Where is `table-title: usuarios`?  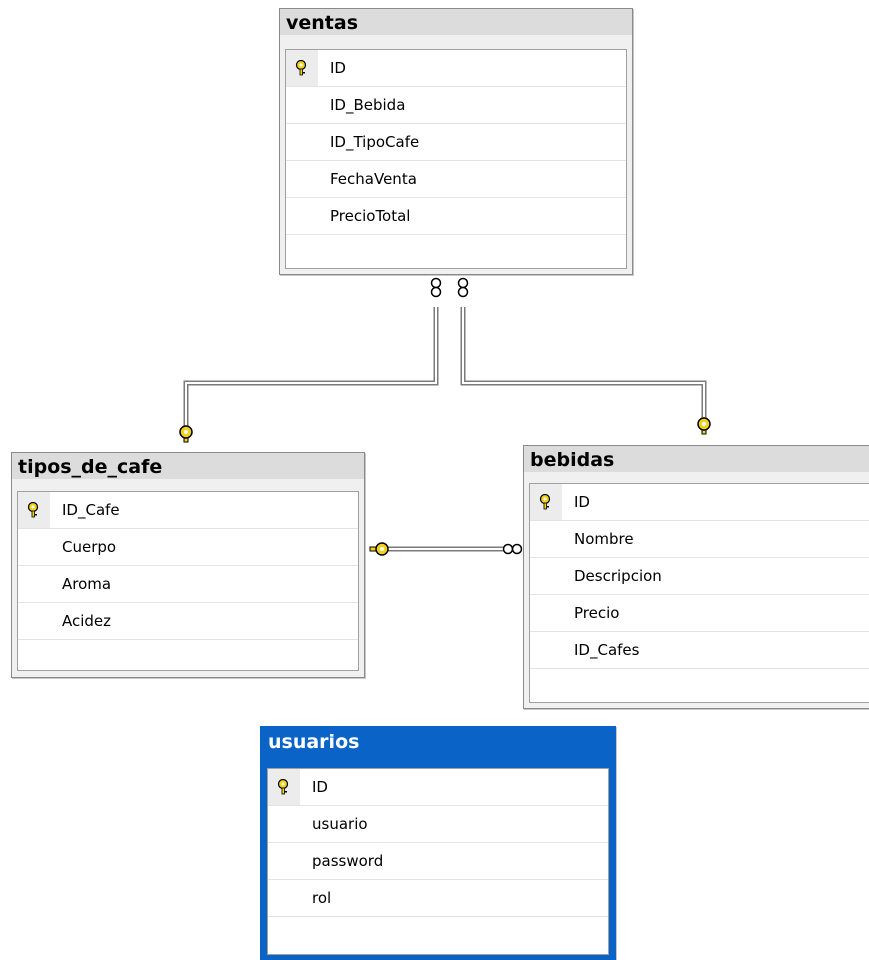
table-title: usuarios is located at coordinates (438, 741).